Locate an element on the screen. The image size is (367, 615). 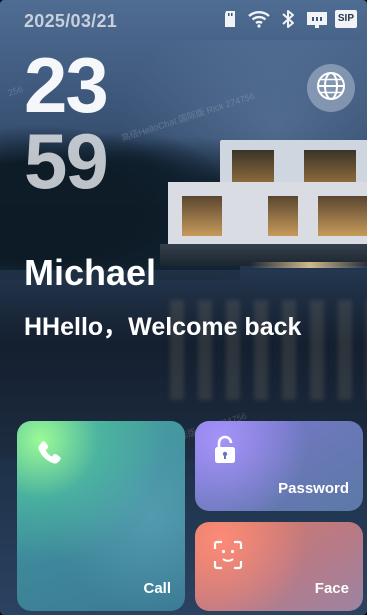
globe-icon is located at coordinates (331, 88).